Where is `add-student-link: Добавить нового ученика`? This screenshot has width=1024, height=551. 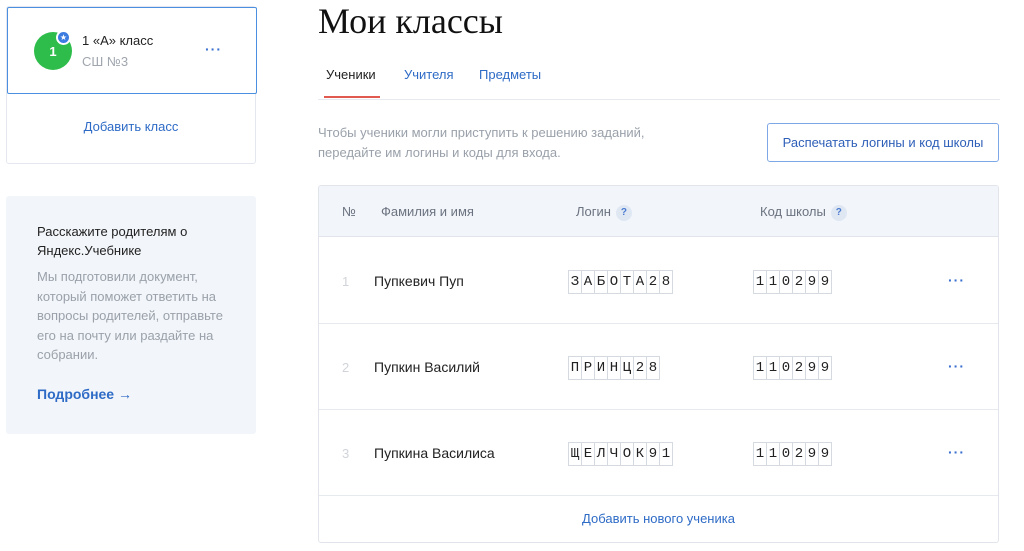 add-student-link: Добавить нового ученика is located at coordinates (658, 518).